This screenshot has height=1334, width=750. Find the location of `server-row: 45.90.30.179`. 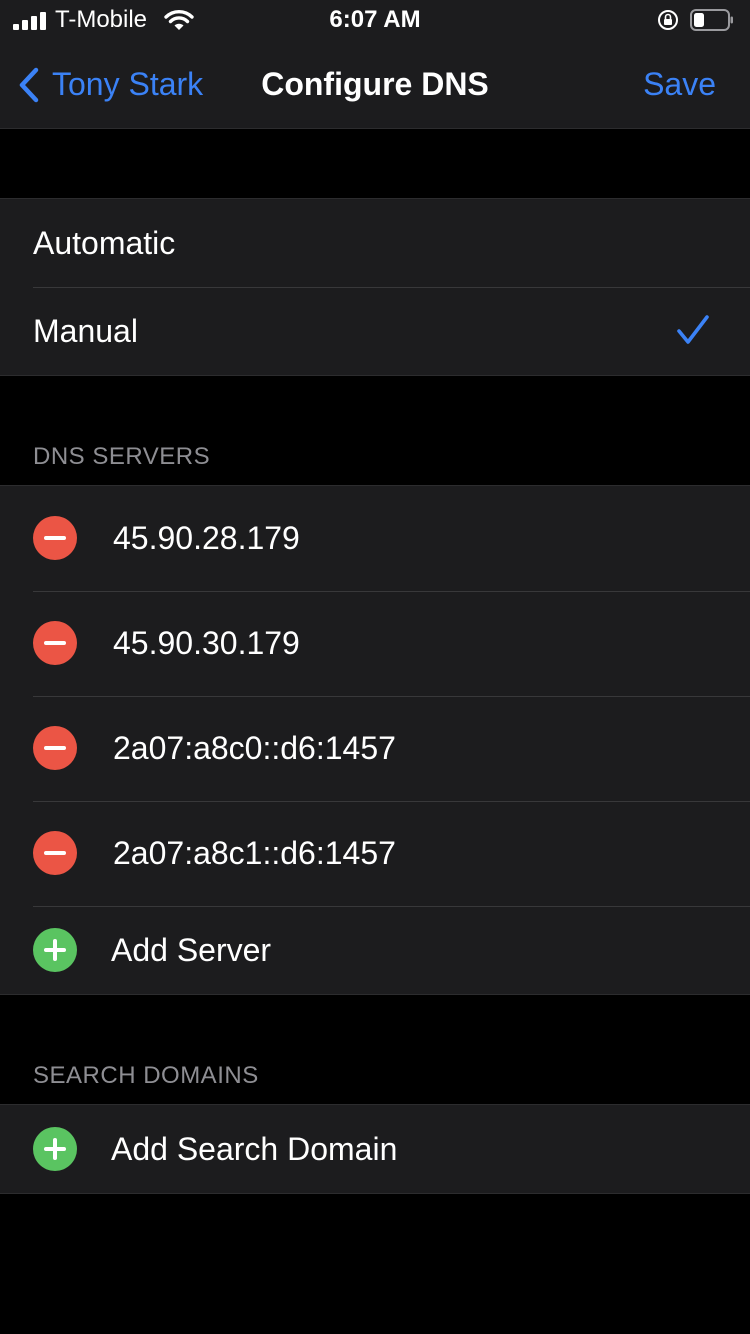

server-row: 45.90.30.179 is located at coordinates (375, 643).